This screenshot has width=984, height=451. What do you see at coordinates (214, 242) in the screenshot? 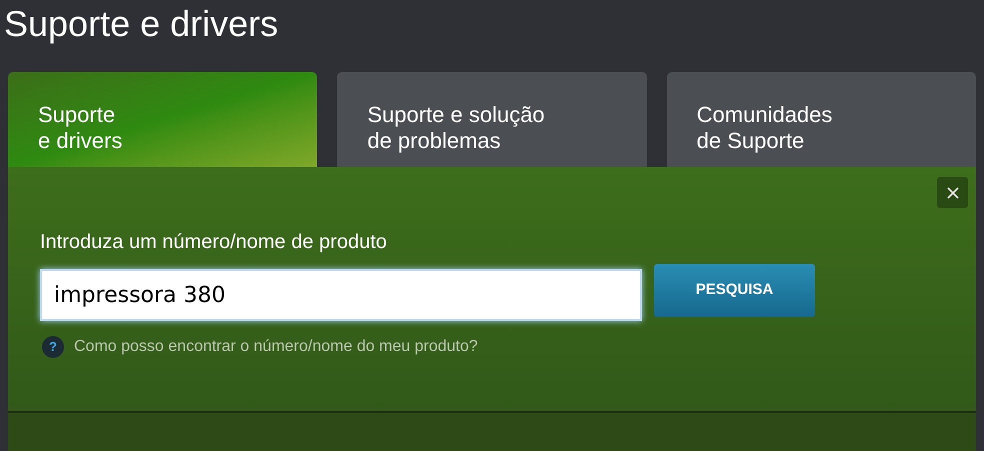
I see `search-label: Introduza um número/nome de produto` at bounding box center [214, 242].